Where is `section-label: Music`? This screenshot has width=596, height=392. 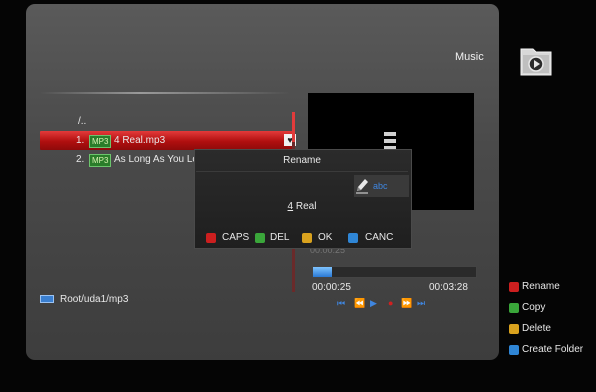 section-label: Music is located at coordinates (469, 57).